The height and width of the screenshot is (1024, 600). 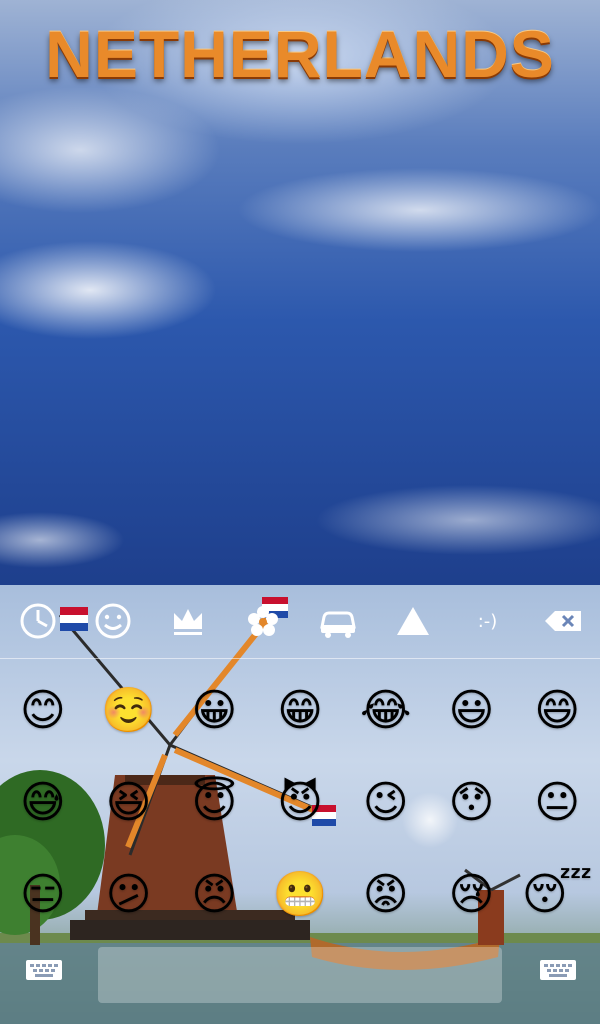 I want to click on emoji-key: 😂, so click(x=386, y=711).